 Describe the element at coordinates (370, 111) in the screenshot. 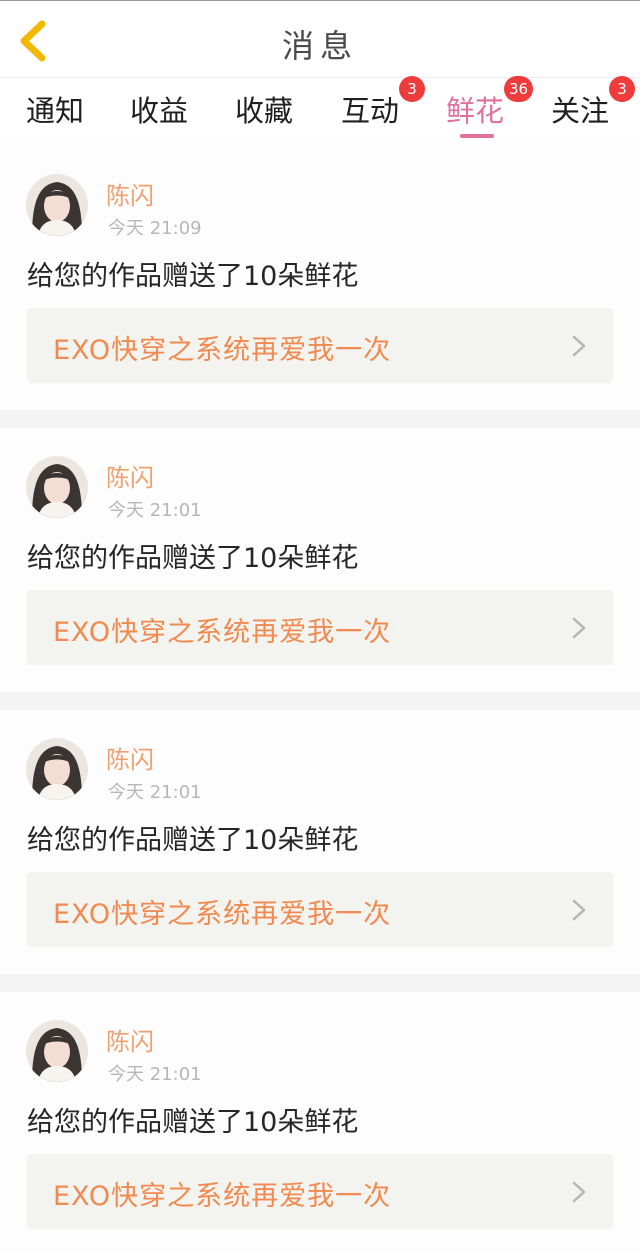

I see `tab-label: 互动` at that location.